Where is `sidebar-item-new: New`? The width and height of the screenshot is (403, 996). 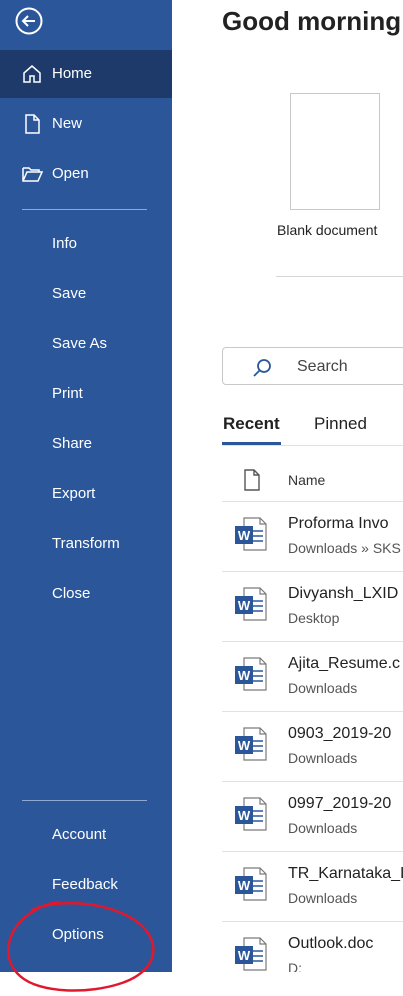
sidebar-item-new: New is located at coordinates (86, 124).